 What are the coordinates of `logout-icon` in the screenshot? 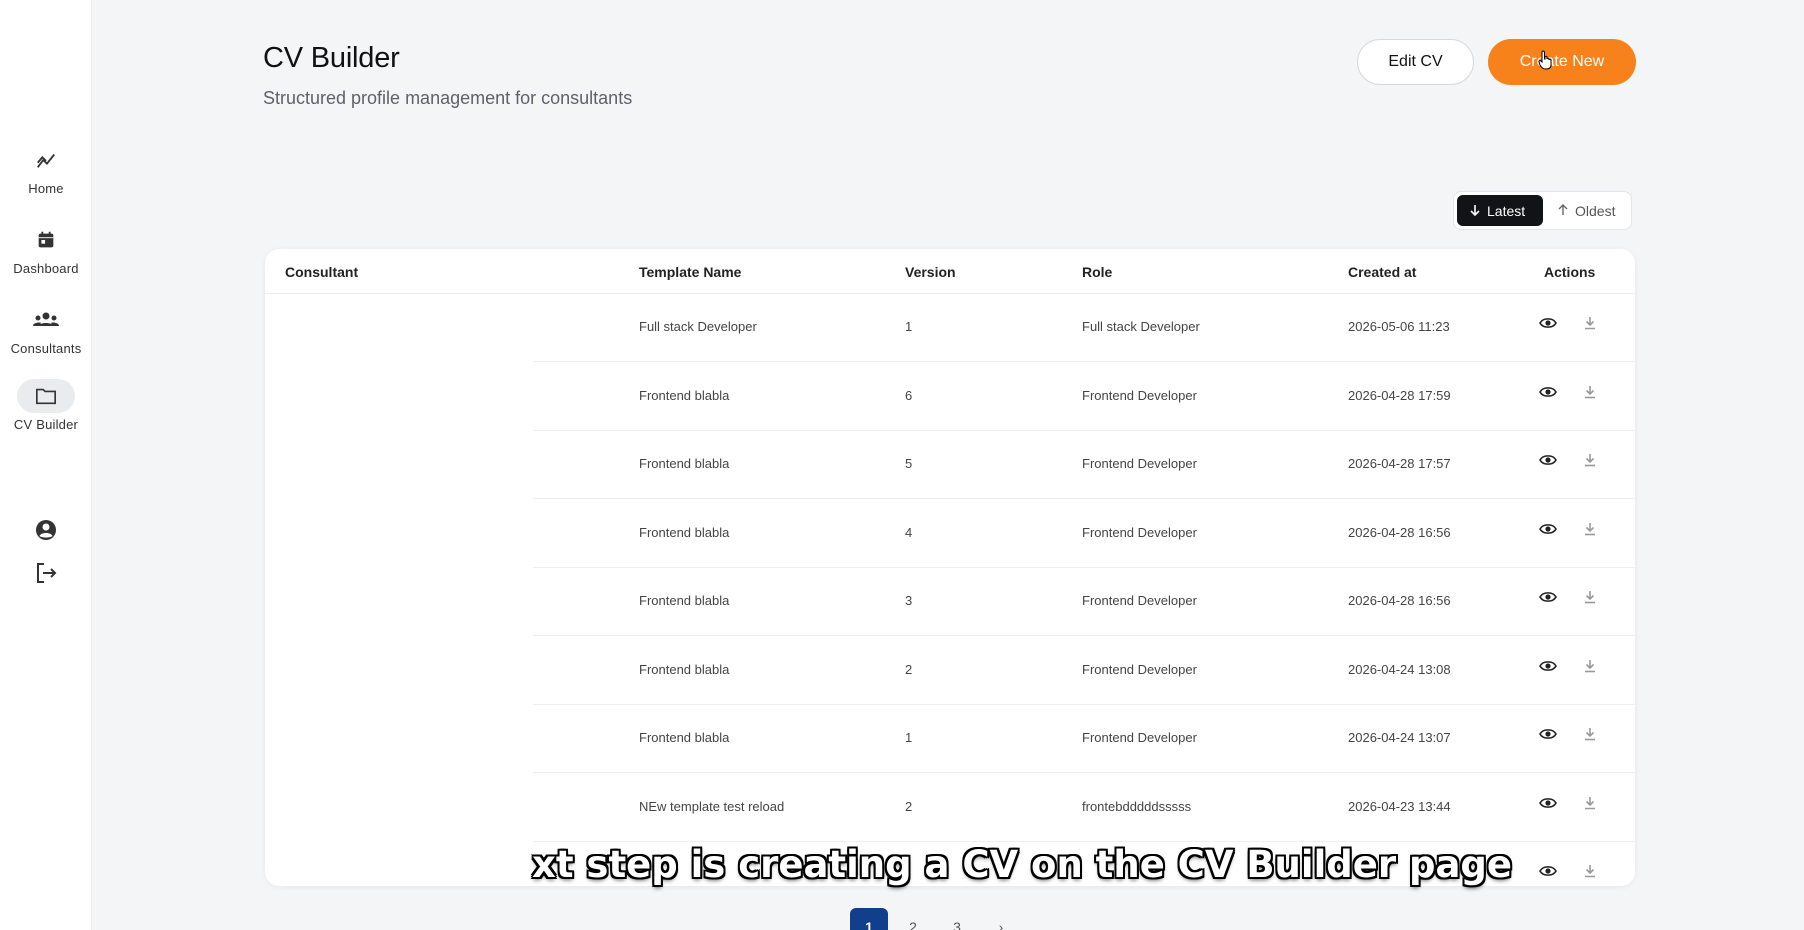 It's located at (46, 575).